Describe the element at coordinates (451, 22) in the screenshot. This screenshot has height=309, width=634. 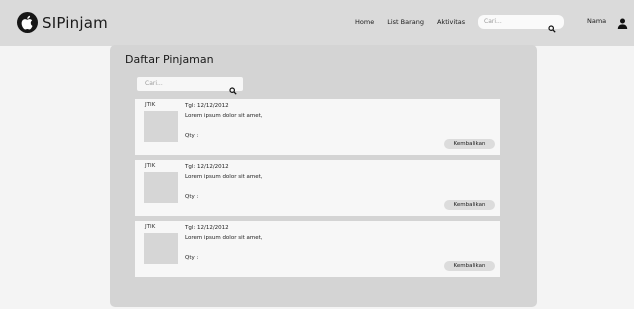
I see `nav-link-aktivitas: Aktivitas` at that location.